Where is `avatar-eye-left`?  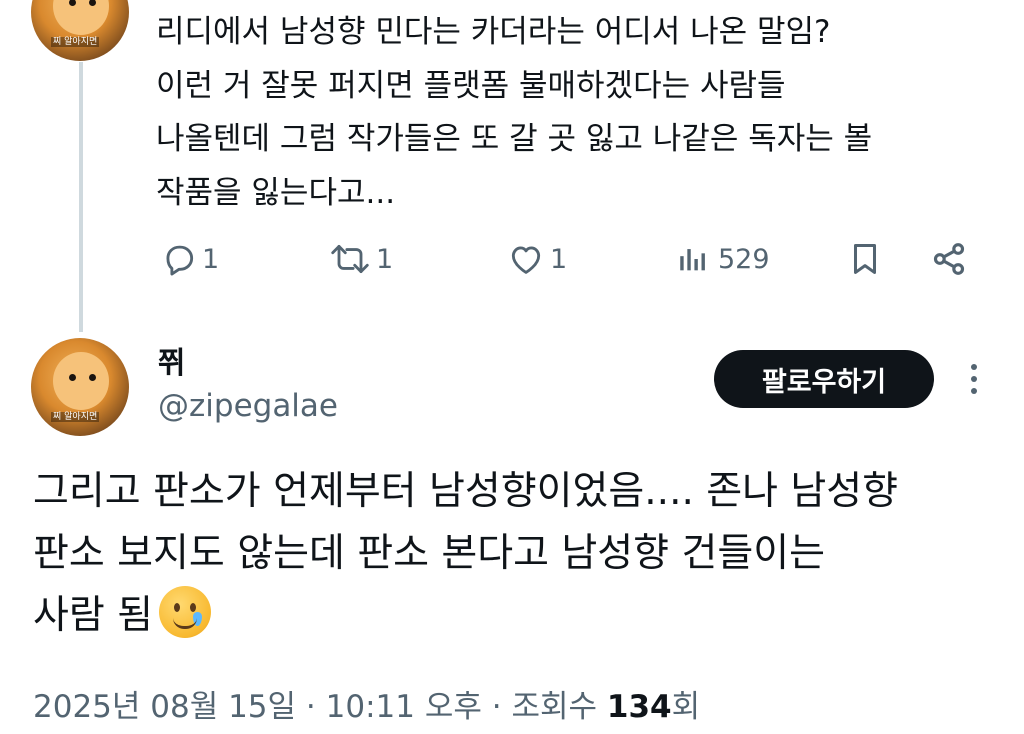
avatar-eye-left is located at coordinates (72, 377).